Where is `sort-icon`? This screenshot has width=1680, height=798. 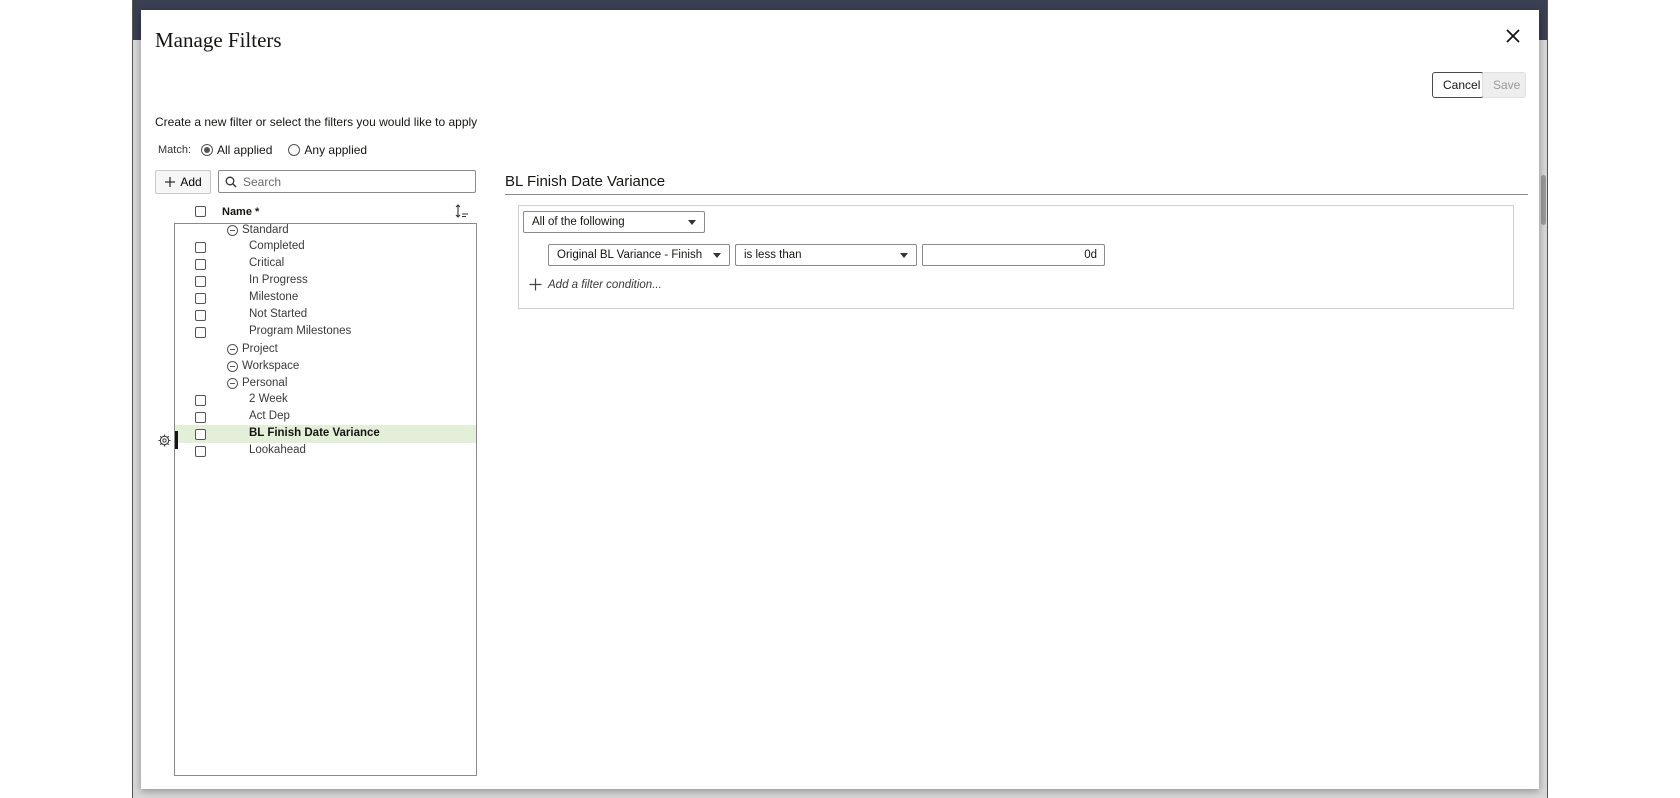 sort-icon is located at coordinates (462, 211).